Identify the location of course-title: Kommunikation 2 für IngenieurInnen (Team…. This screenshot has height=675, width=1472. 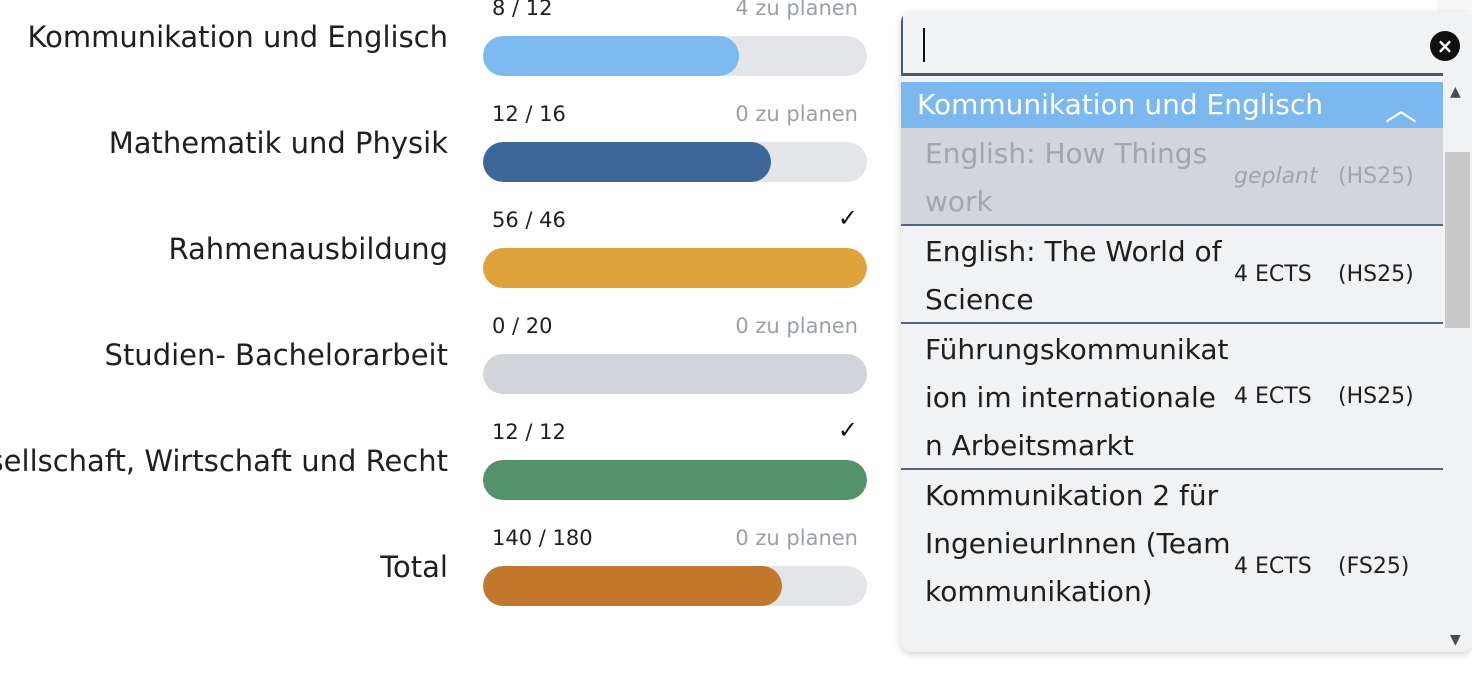
(1078, 543).